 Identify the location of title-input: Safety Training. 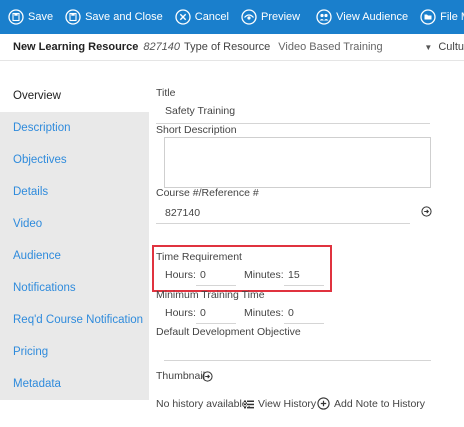
(200, 111).